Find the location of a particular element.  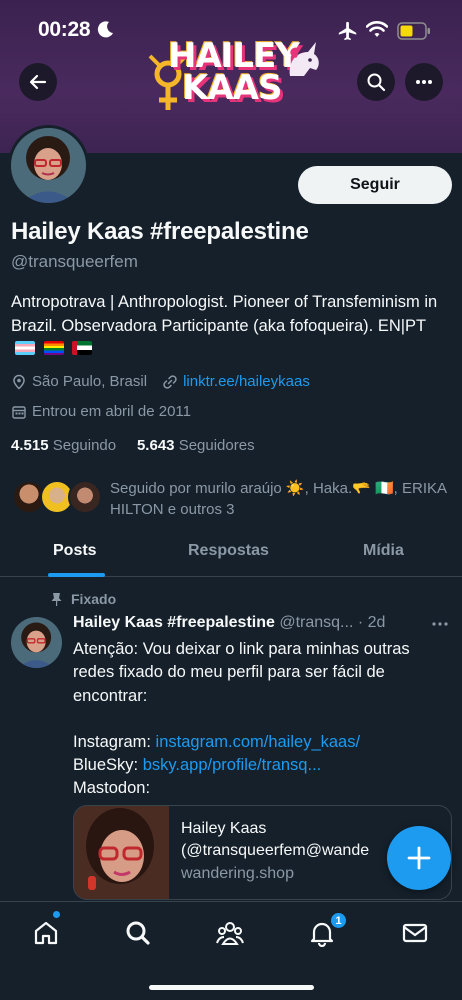

nav-messages is located at coordinates (415, 933).